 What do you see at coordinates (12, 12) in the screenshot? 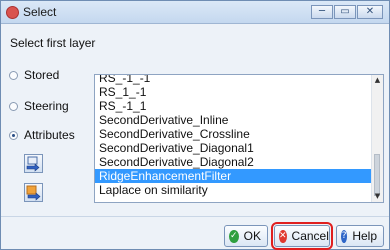
I see `app-icon` at bounding box center [12, 12].